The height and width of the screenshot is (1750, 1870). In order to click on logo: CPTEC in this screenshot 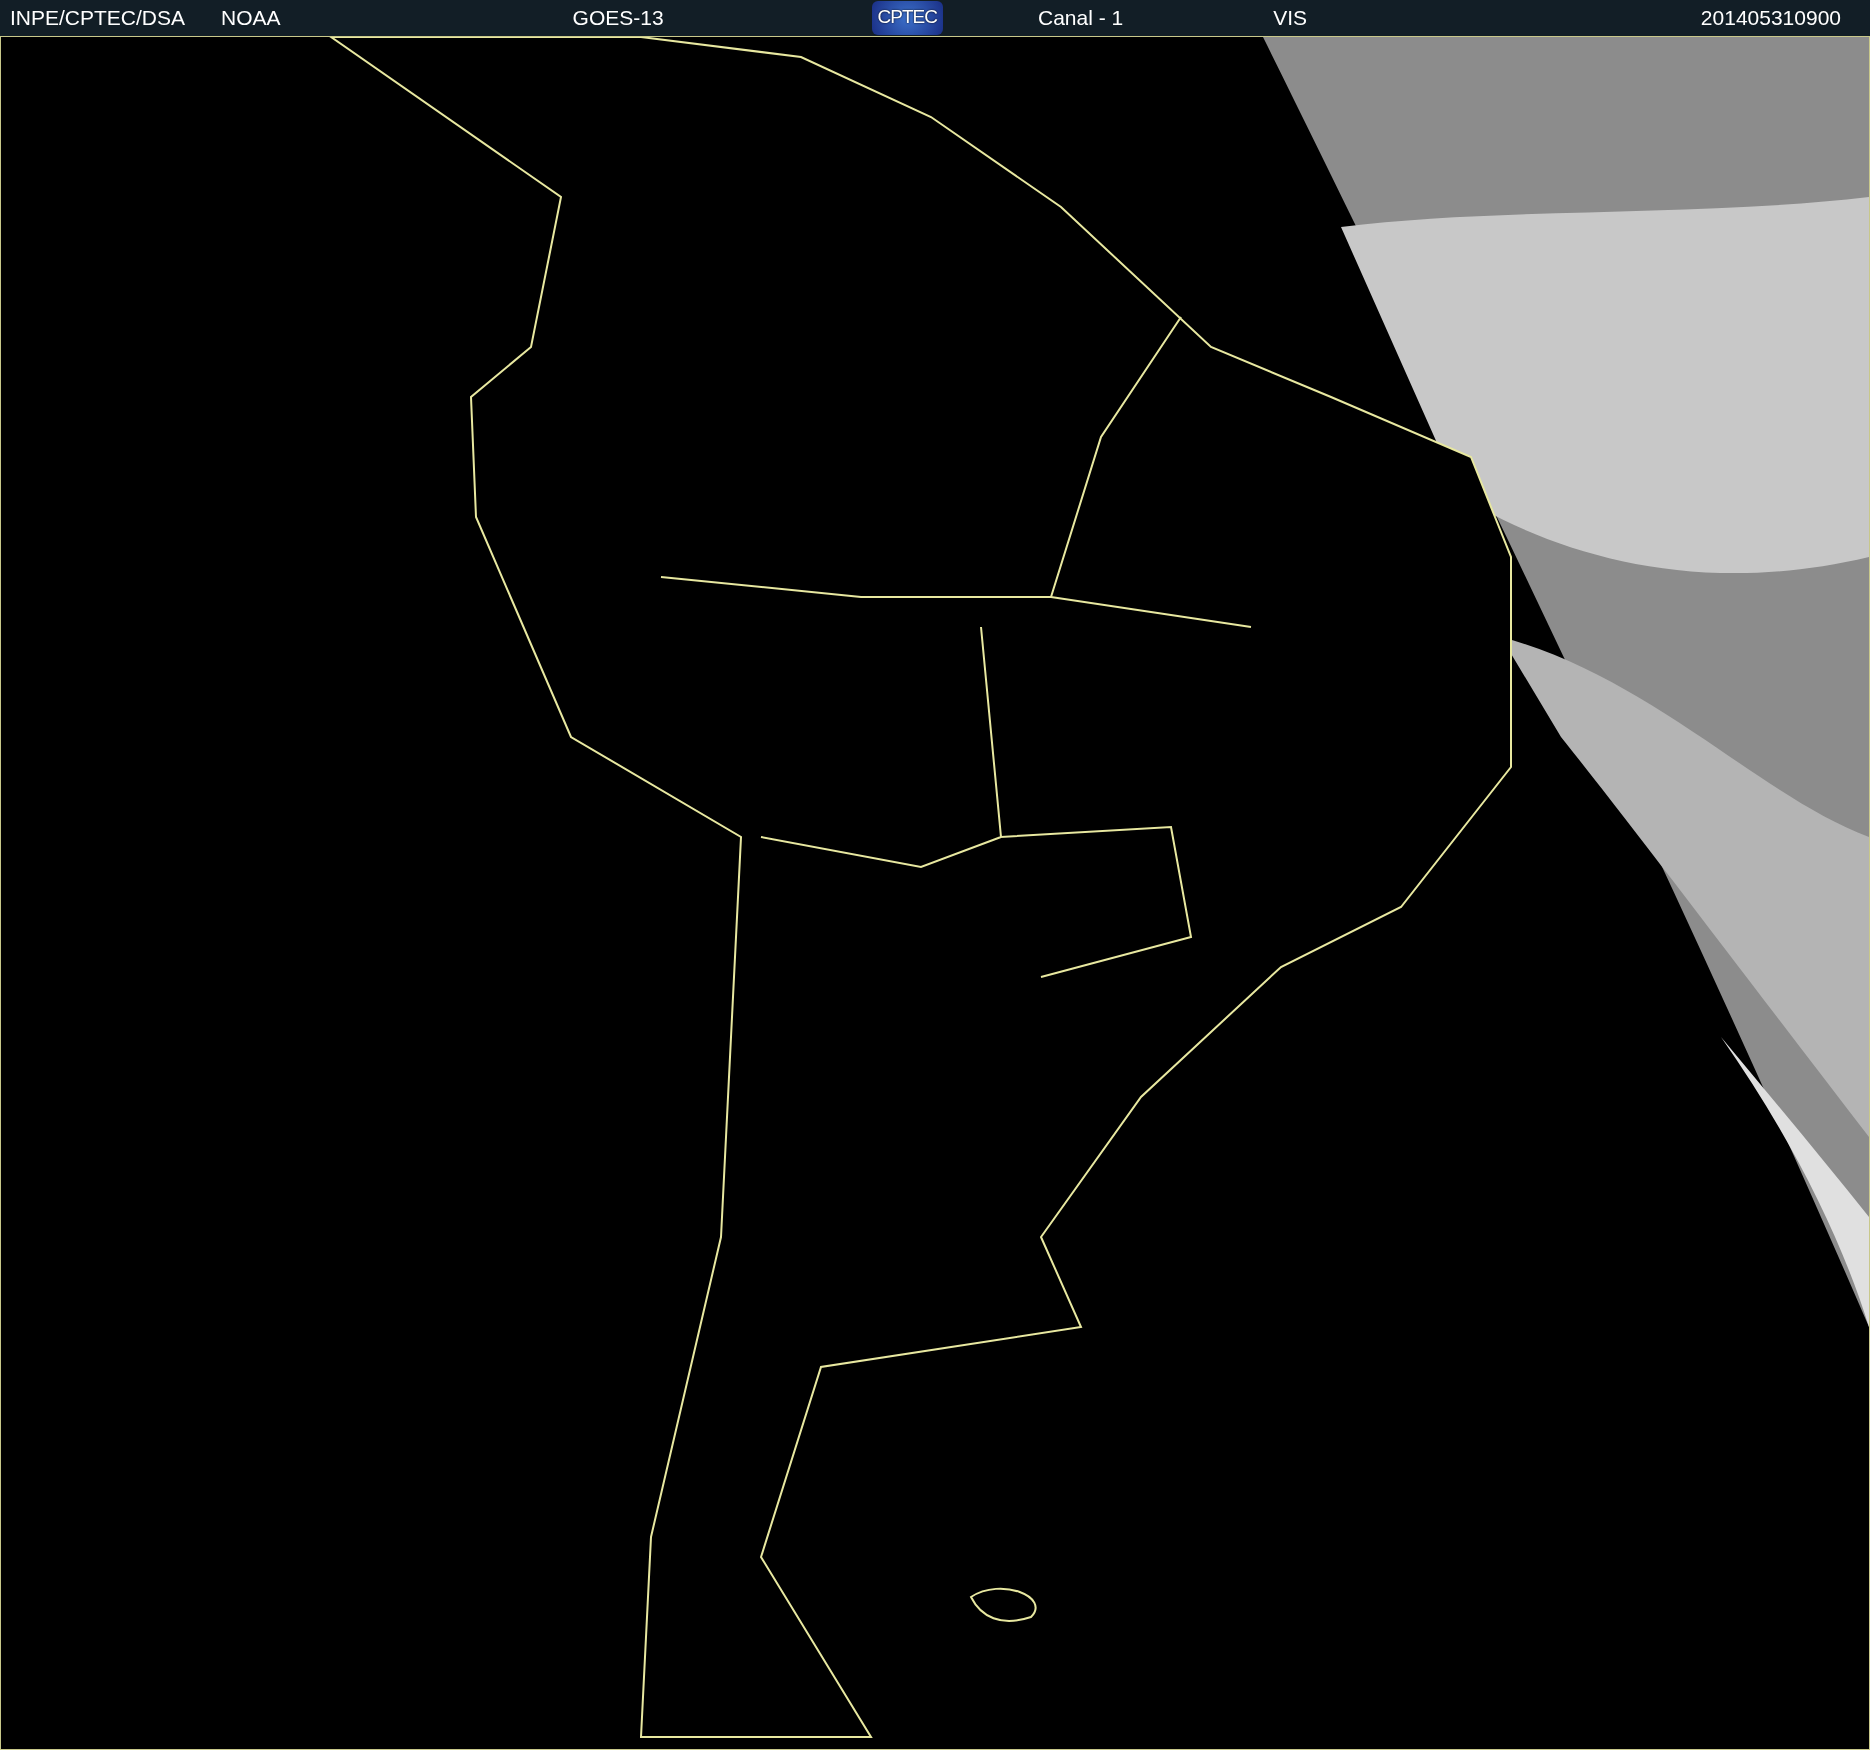, I will do `click(907, 18)`.